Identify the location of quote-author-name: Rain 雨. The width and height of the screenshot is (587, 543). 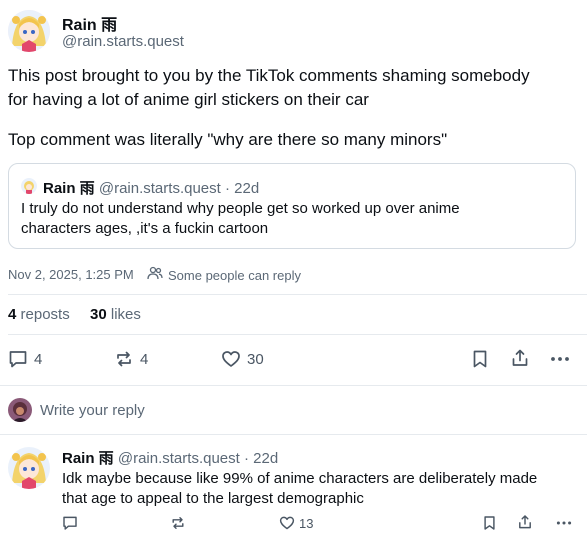
(69, 188).